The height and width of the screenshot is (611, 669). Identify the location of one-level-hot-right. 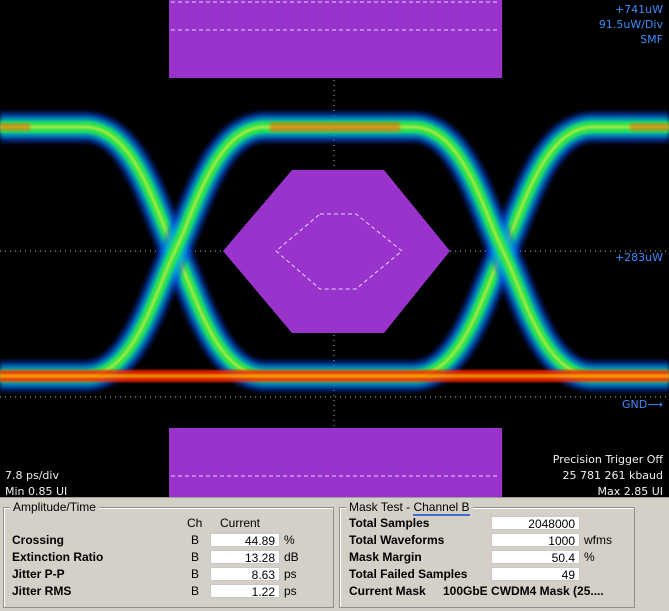
(649, 127).